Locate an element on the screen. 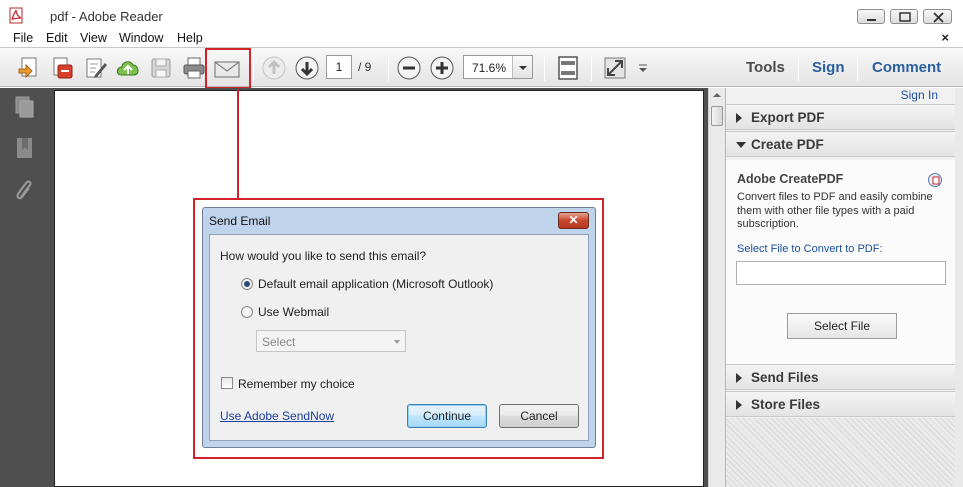 The height and width of the screenshot is (487, 963). edit-icon is located at coordinates (96, 68).